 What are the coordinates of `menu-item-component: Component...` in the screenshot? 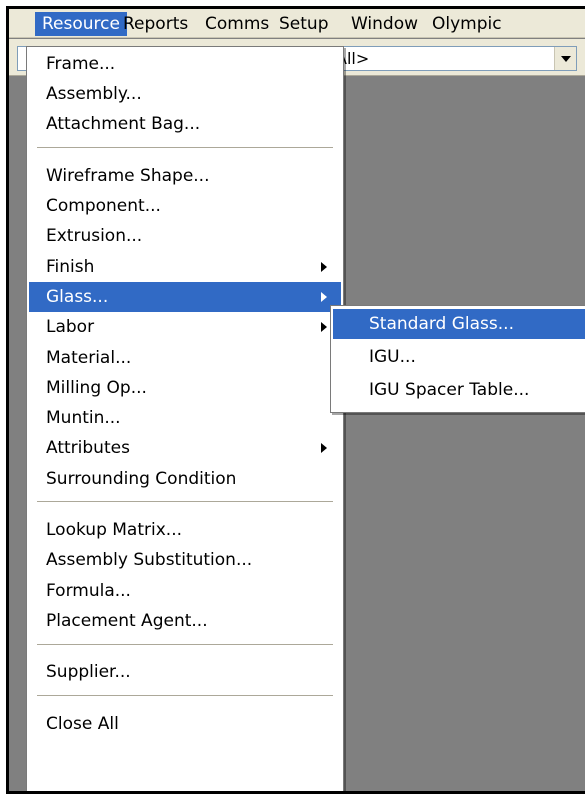 It's located at (185, 206).